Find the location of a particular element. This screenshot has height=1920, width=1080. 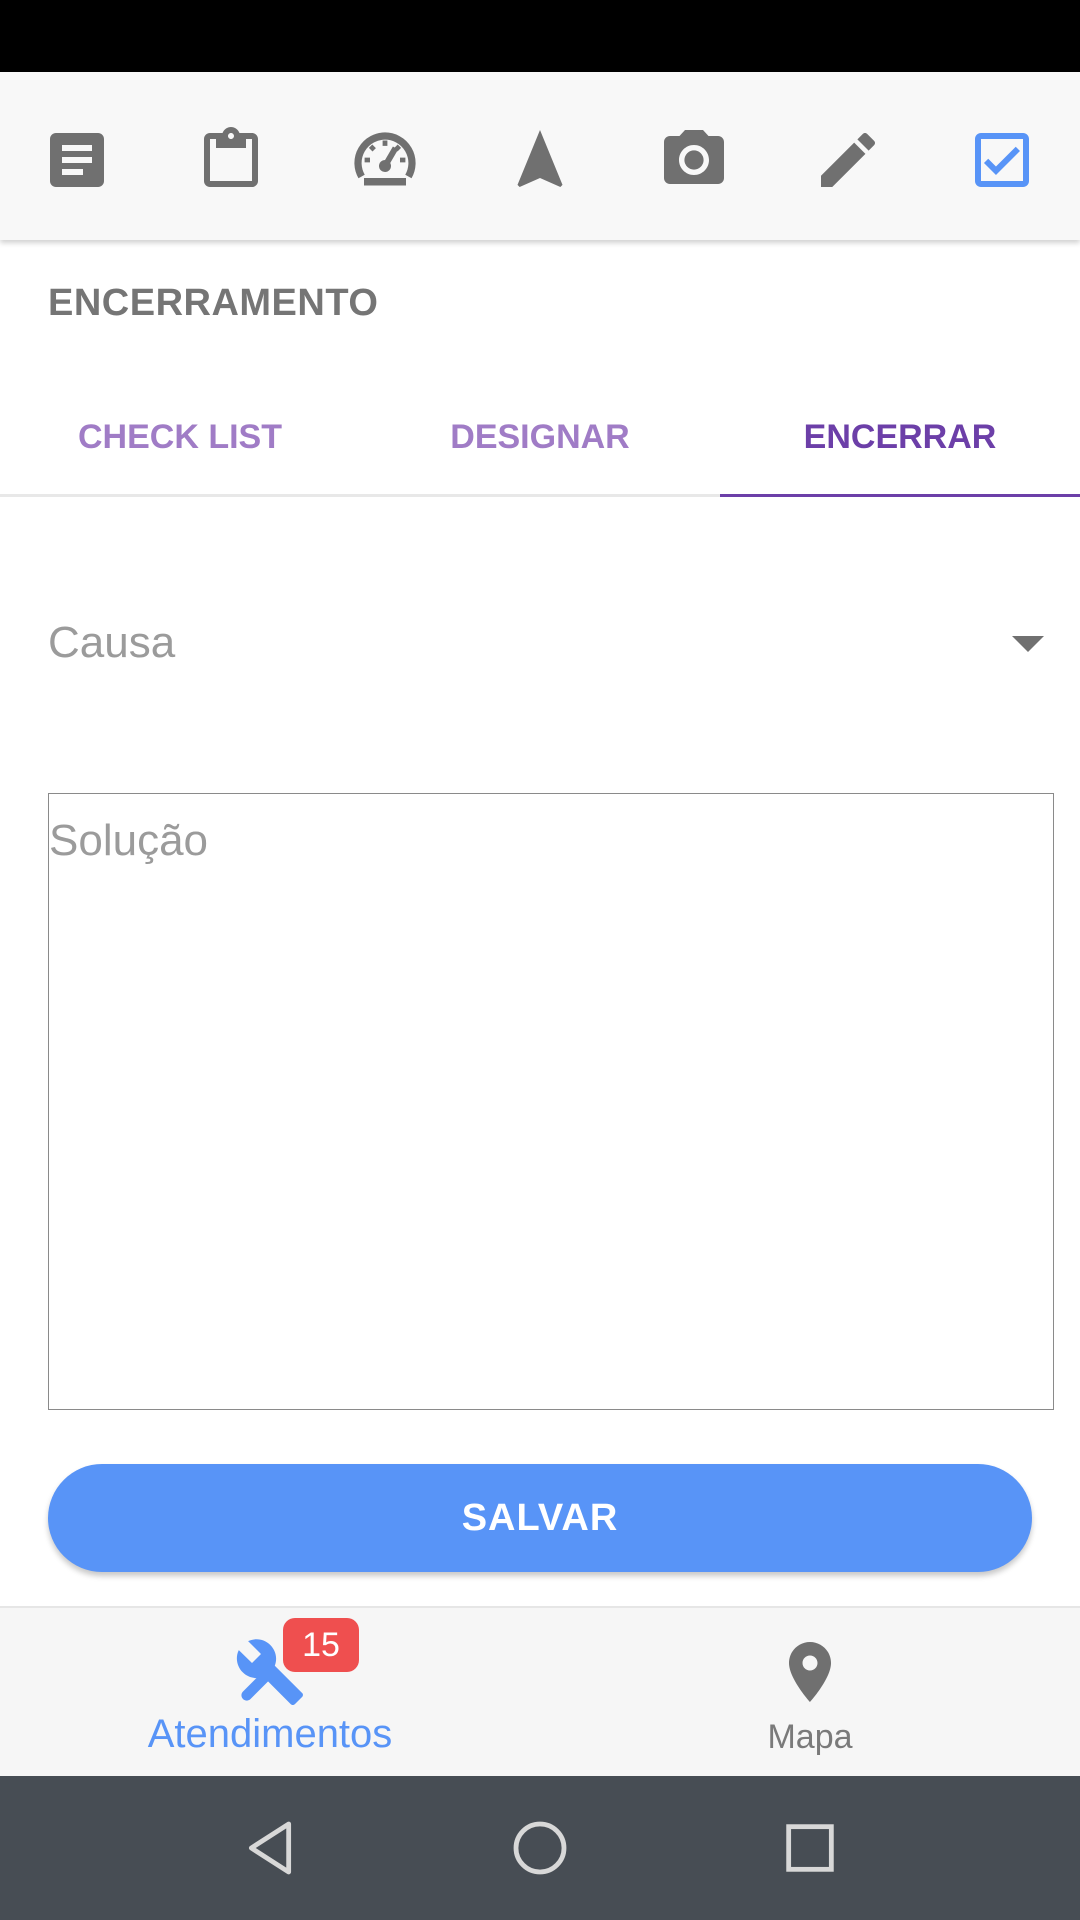

toolbar is located at coordinates (540, 156).